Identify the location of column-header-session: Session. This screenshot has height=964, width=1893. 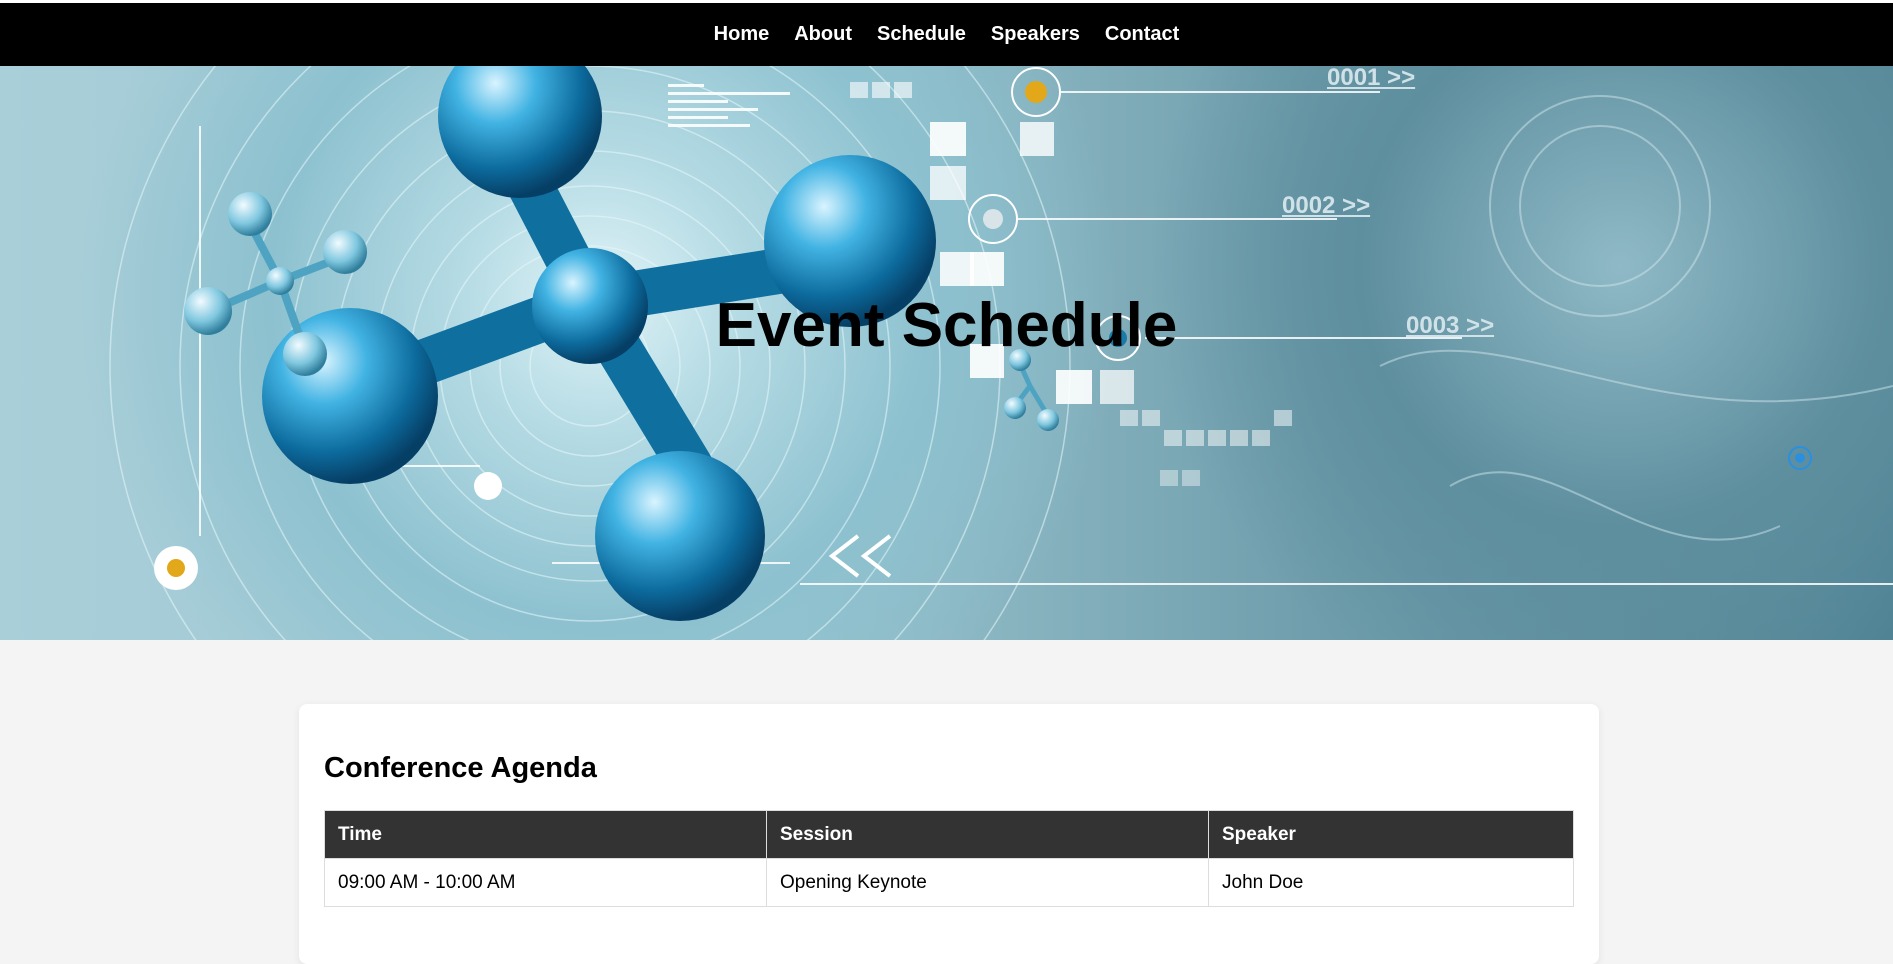
(987, 834).